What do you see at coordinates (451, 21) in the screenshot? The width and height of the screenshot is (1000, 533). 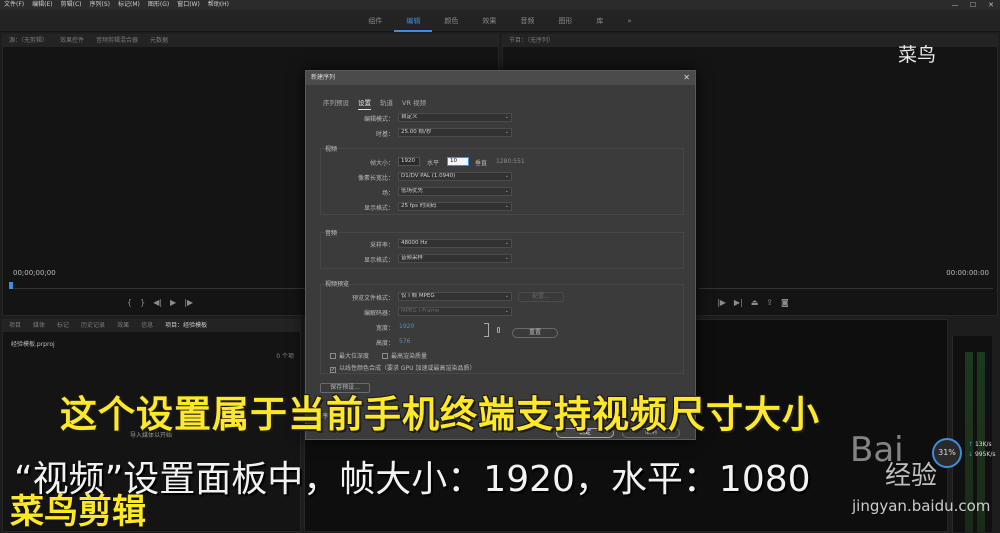 I see `workspace-color: 颜色` at bounding box center [451, 21].